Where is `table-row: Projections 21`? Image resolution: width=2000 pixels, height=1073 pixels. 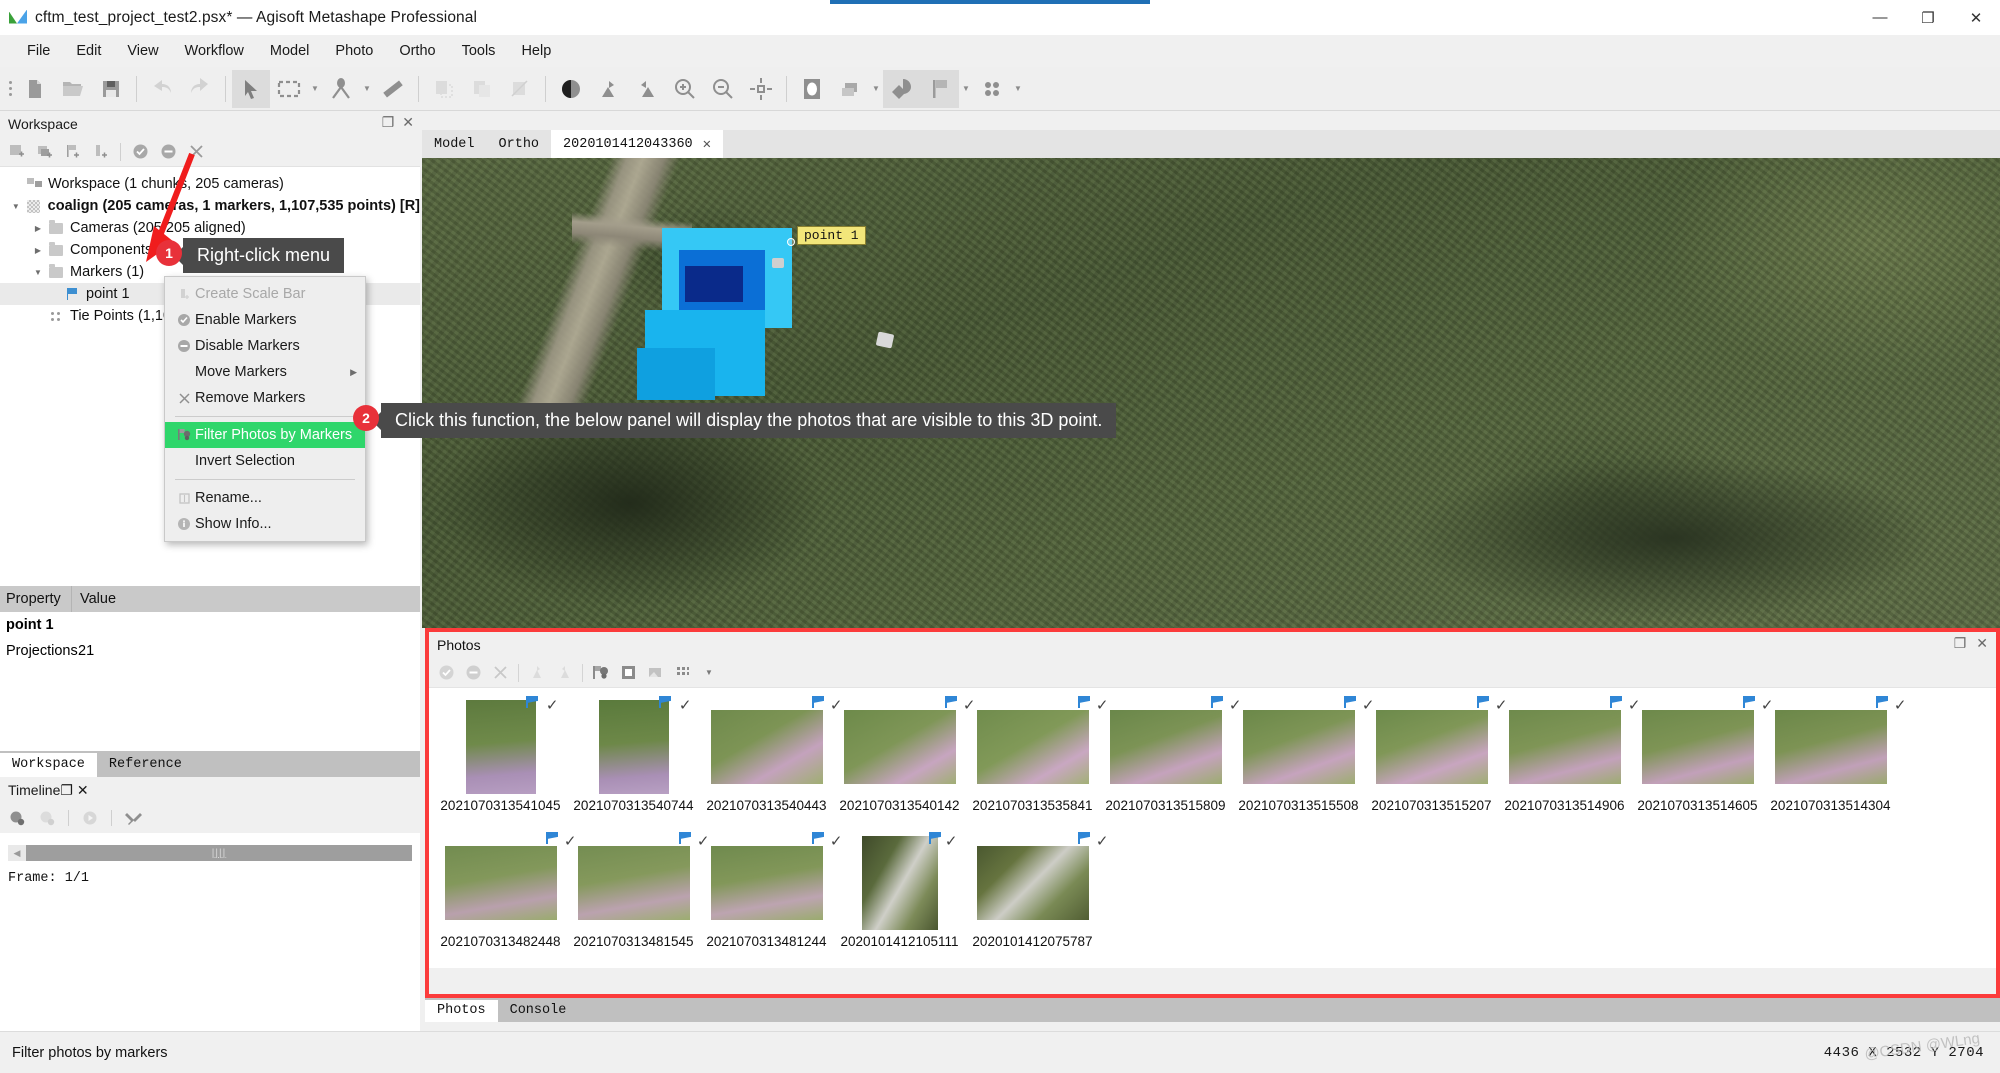 table-row: Projections 21 is located at coordinates (210, 651).